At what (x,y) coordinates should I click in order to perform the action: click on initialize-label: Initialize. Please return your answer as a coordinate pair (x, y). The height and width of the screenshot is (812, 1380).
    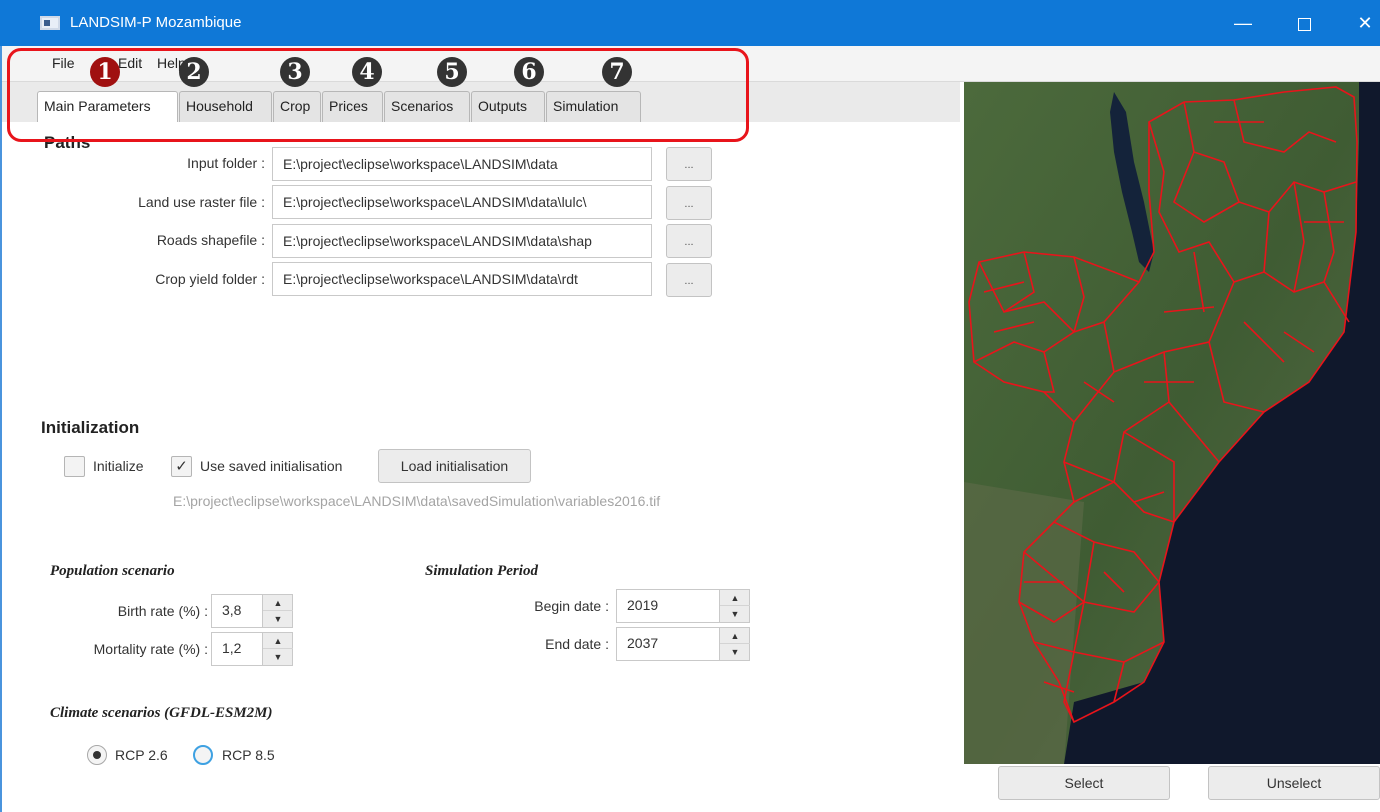
    Looking at the image, I should click on (118, 466).